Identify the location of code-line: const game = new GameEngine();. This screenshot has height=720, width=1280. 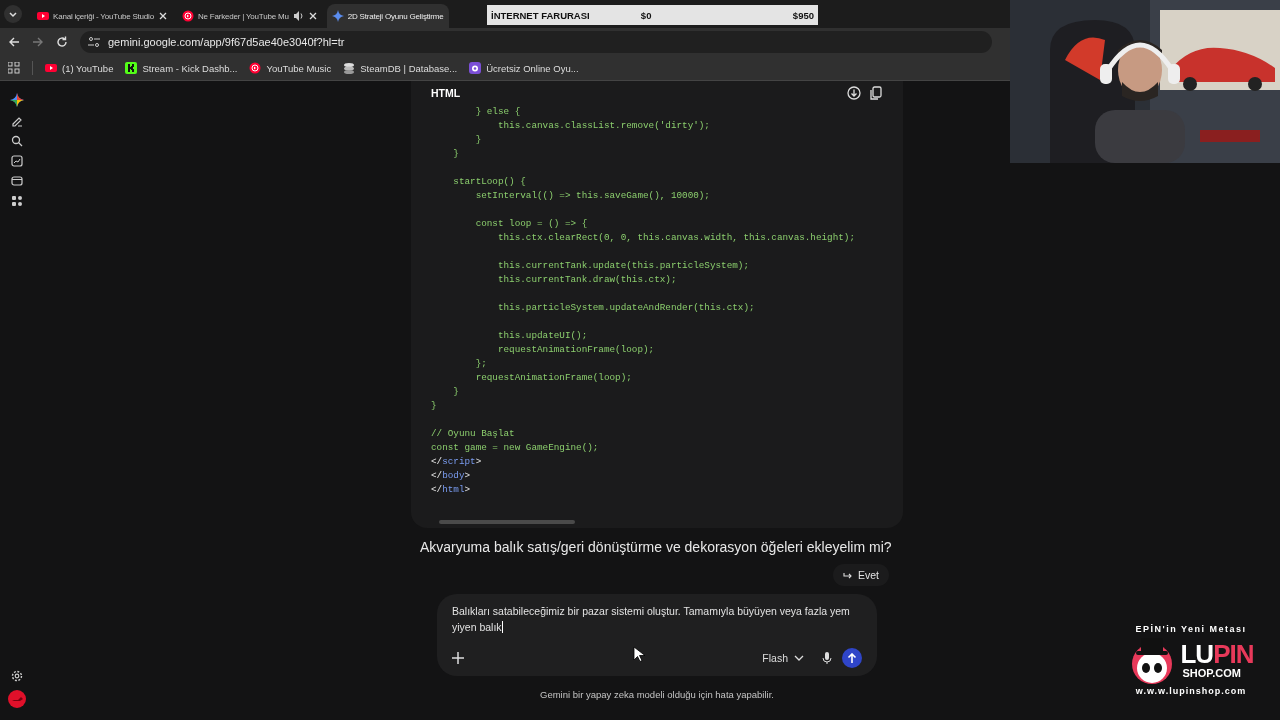
(515, 448).